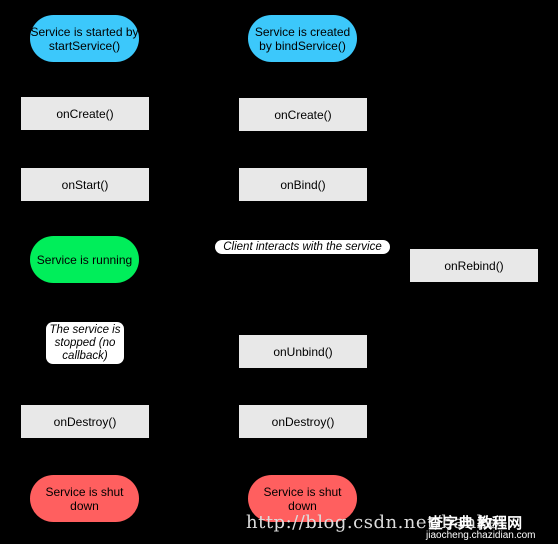 The image size is (558, 544). Describe the element at coordinates (303, 421) in the screenshot. I see `right-ondestroy-node: onDestroy()` at that location.